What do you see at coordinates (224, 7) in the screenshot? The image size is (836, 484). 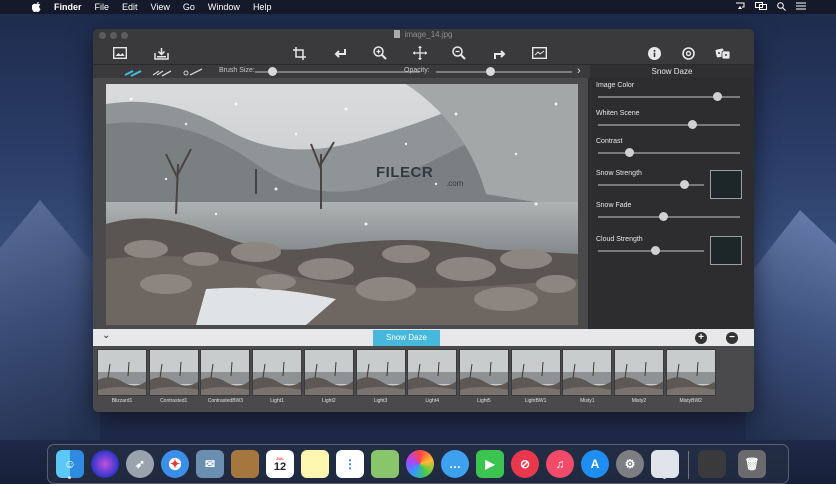 I see `menu-window: Window` at bounding box center [224, 7].